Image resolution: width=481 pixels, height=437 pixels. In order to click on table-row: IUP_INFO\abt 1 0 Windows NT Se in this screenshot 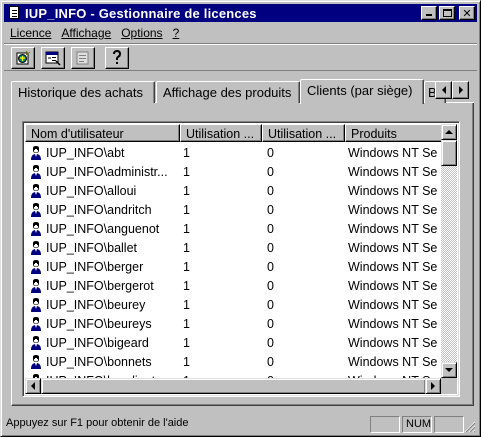, I will do `click(233, 152)`.